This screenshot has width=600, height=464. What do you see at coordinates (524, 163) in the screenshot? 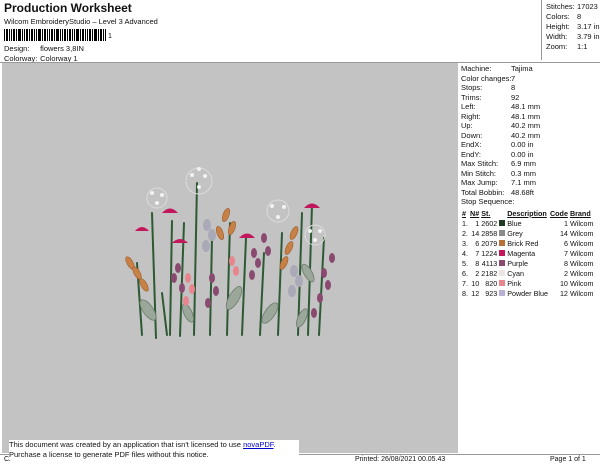
I see `info-value: 6.9 mm` at bounding box center [524, 163].